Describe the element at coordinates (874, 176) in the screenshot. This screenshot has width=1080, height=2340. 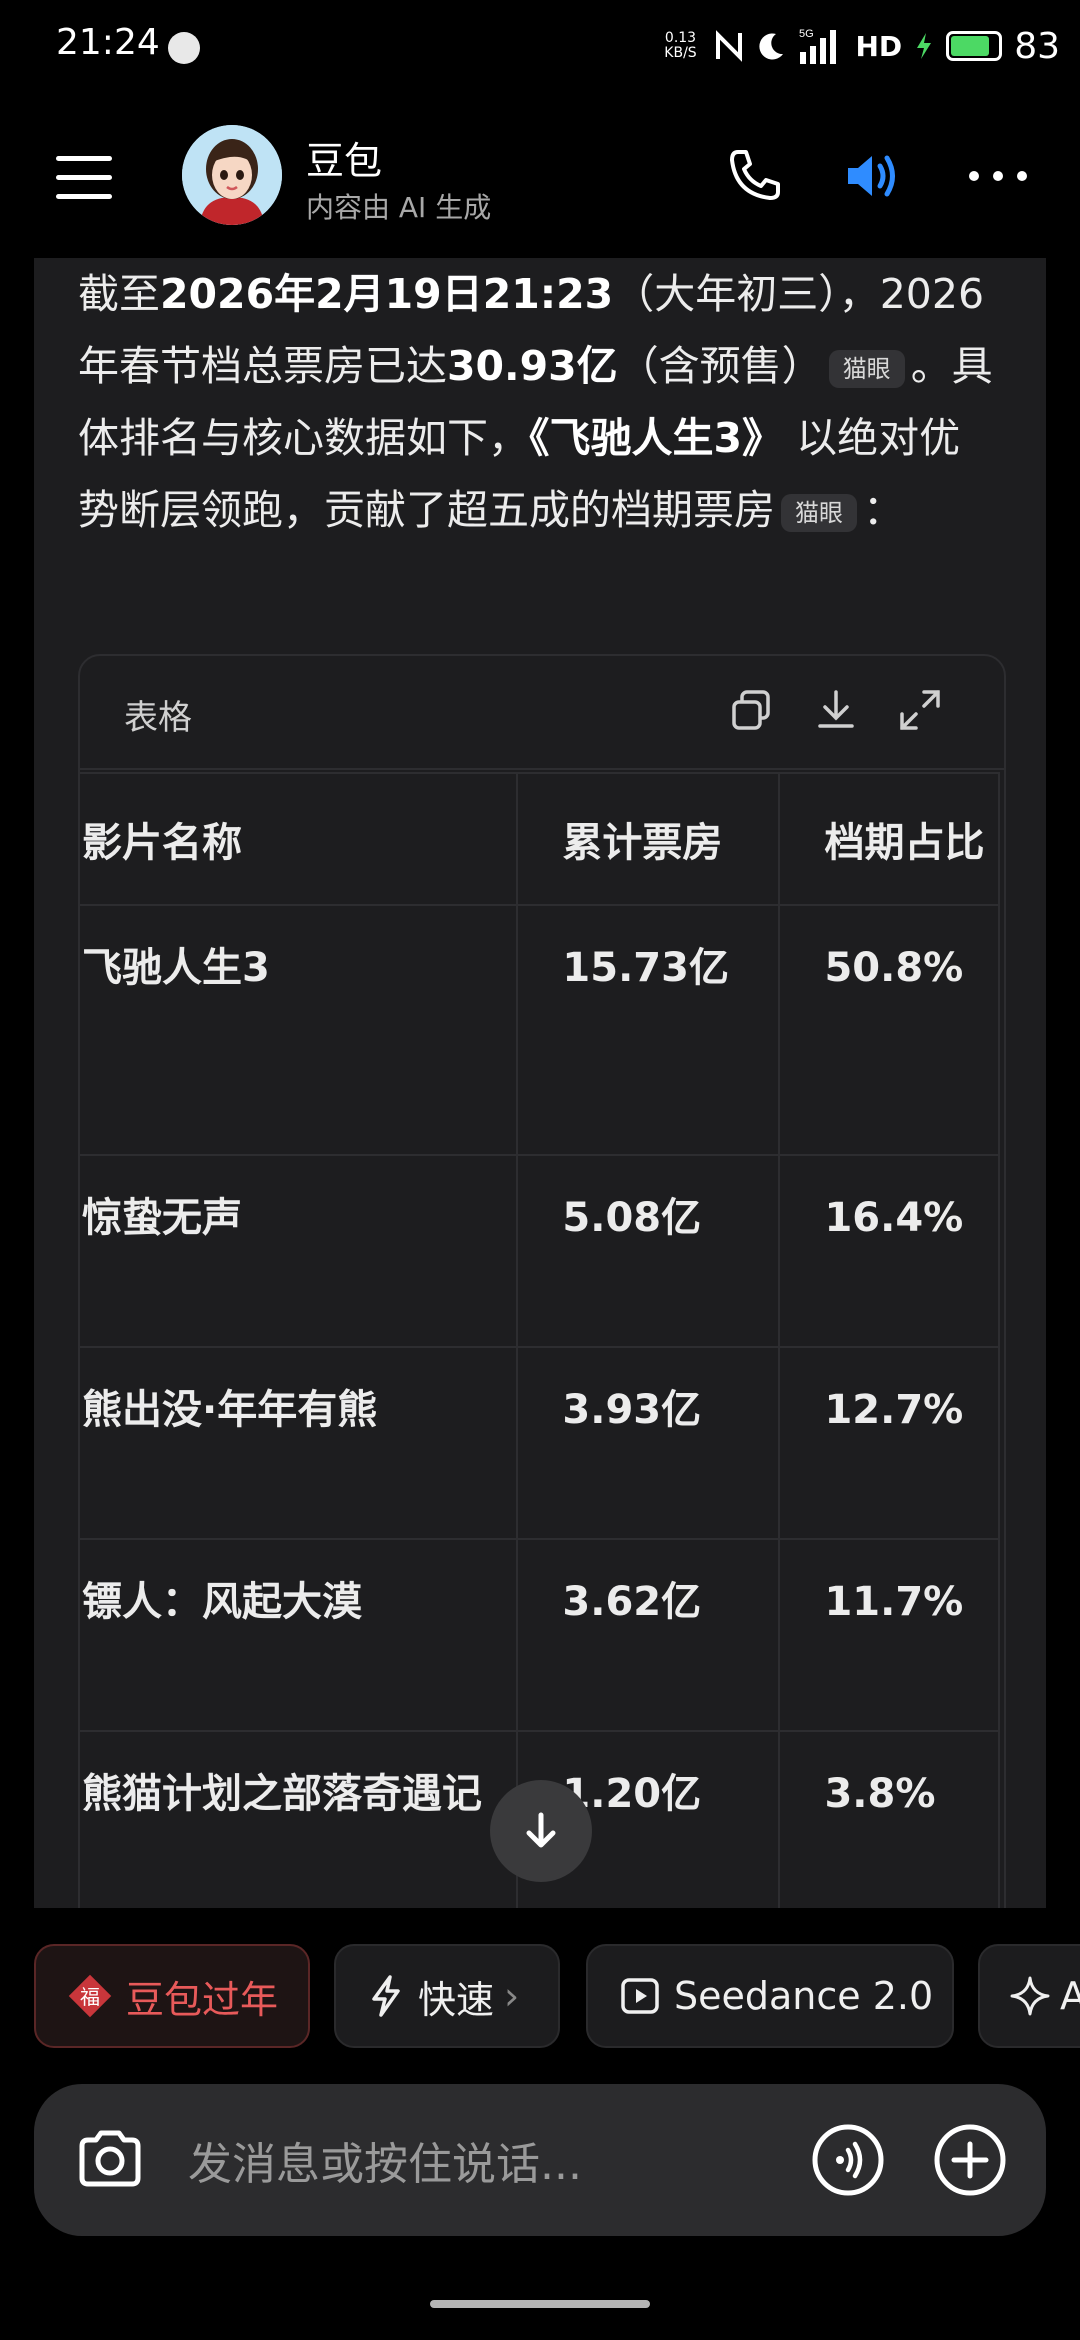
I see `speaker-icon` at that location.